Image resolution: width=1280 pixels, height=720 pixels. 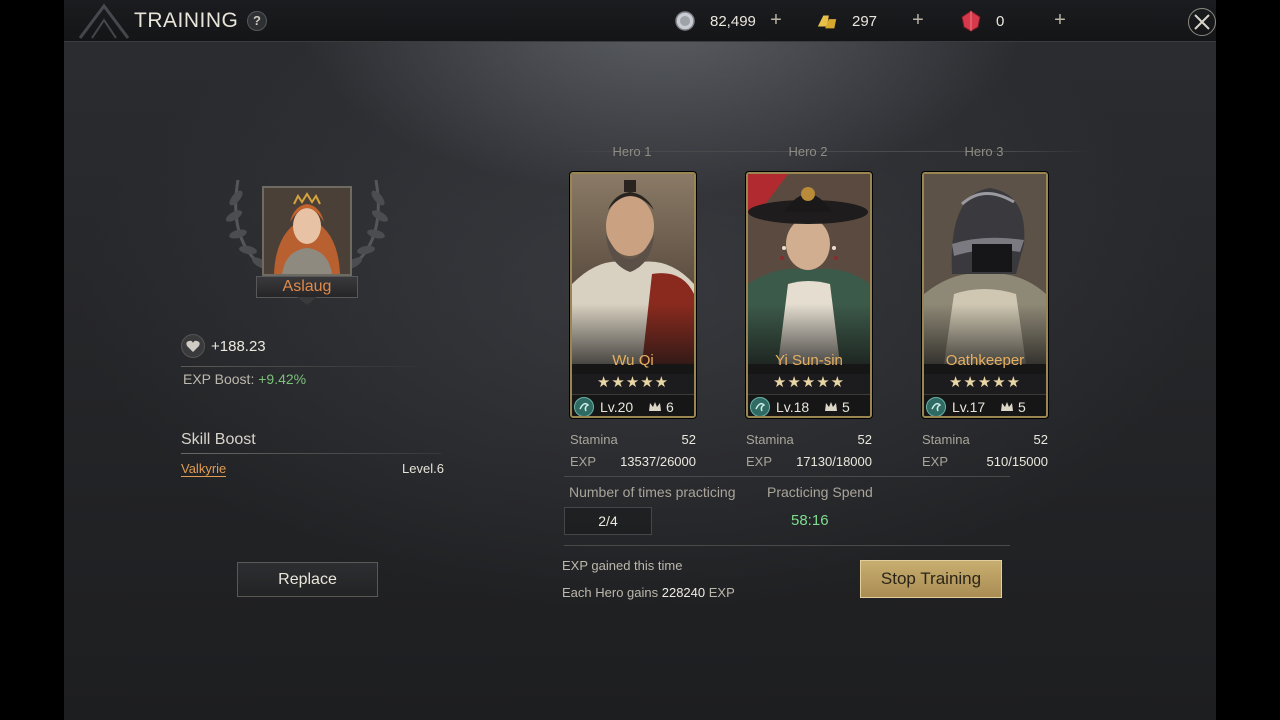 I want to click on each-gains-suffix: EXP, so click(x=720, y=592).